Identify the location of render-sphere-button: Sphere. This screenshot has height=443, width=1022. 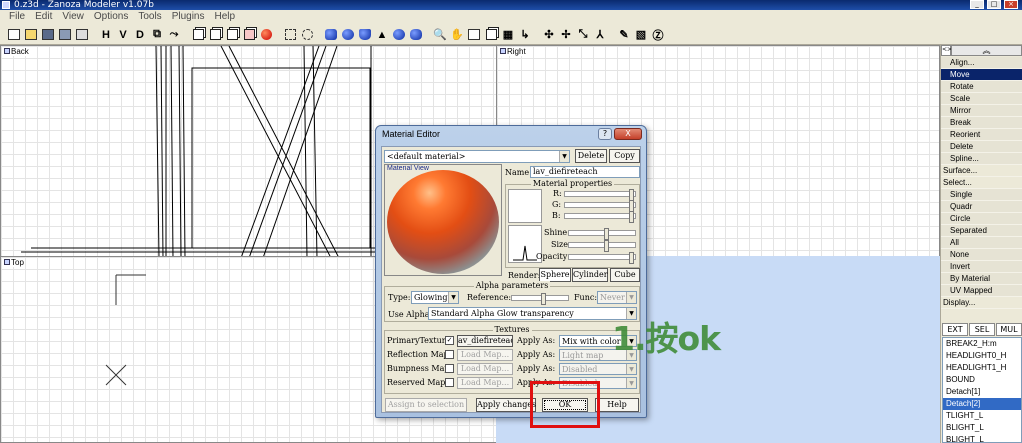
(555, 275).